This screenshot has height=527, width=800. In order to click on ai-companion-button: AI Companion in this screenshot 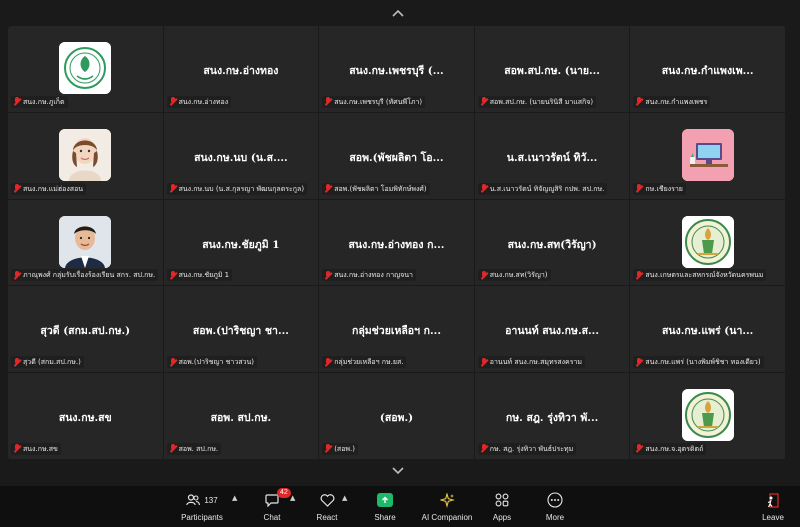, I will do `click(447, 507)`.